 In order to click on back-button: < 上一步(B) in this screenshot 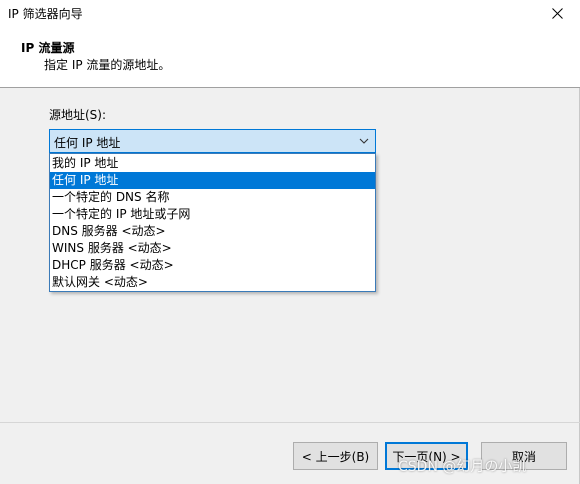, I will do `click(335, 456)`.